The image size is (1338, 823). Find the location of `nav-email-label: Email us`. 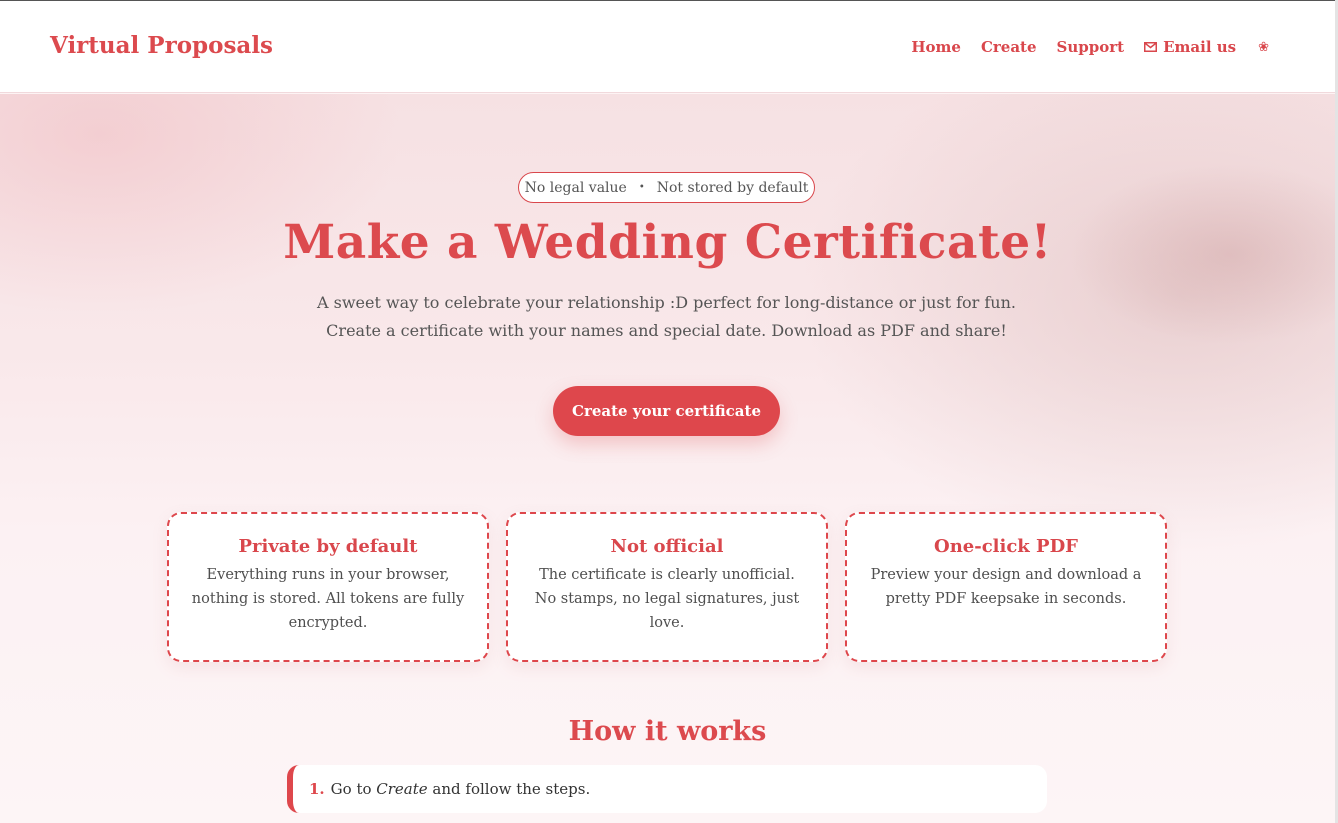

nav-email-label: Email us is located at coordinates (1200, 47).